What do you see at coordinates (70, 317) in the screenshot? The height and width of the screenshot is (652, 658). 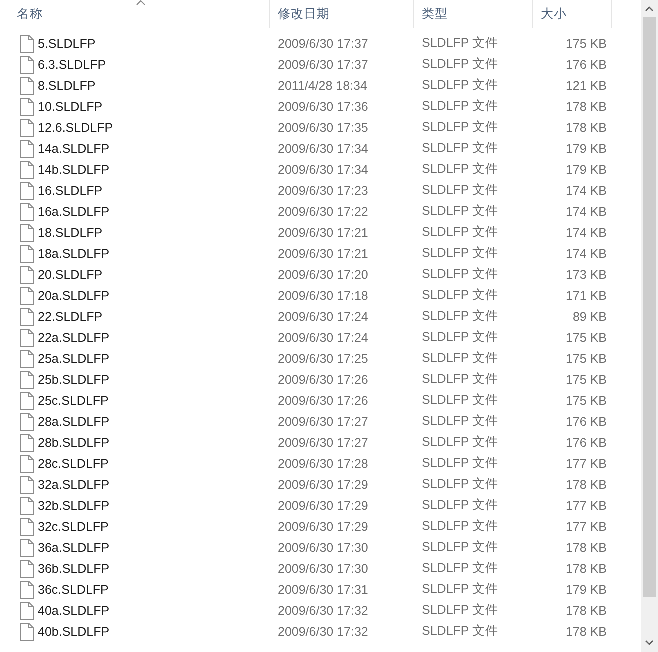 I see `file-name: 22.SLDLFP` at bounding box center [70, 317].